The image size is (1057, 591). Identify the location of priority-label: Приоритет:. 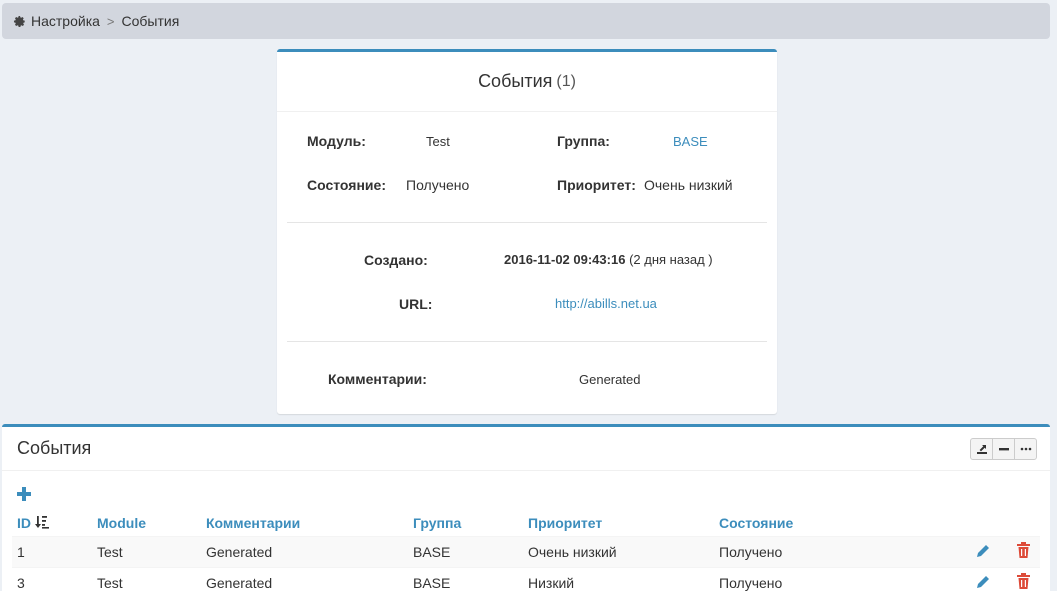
(596, 185).